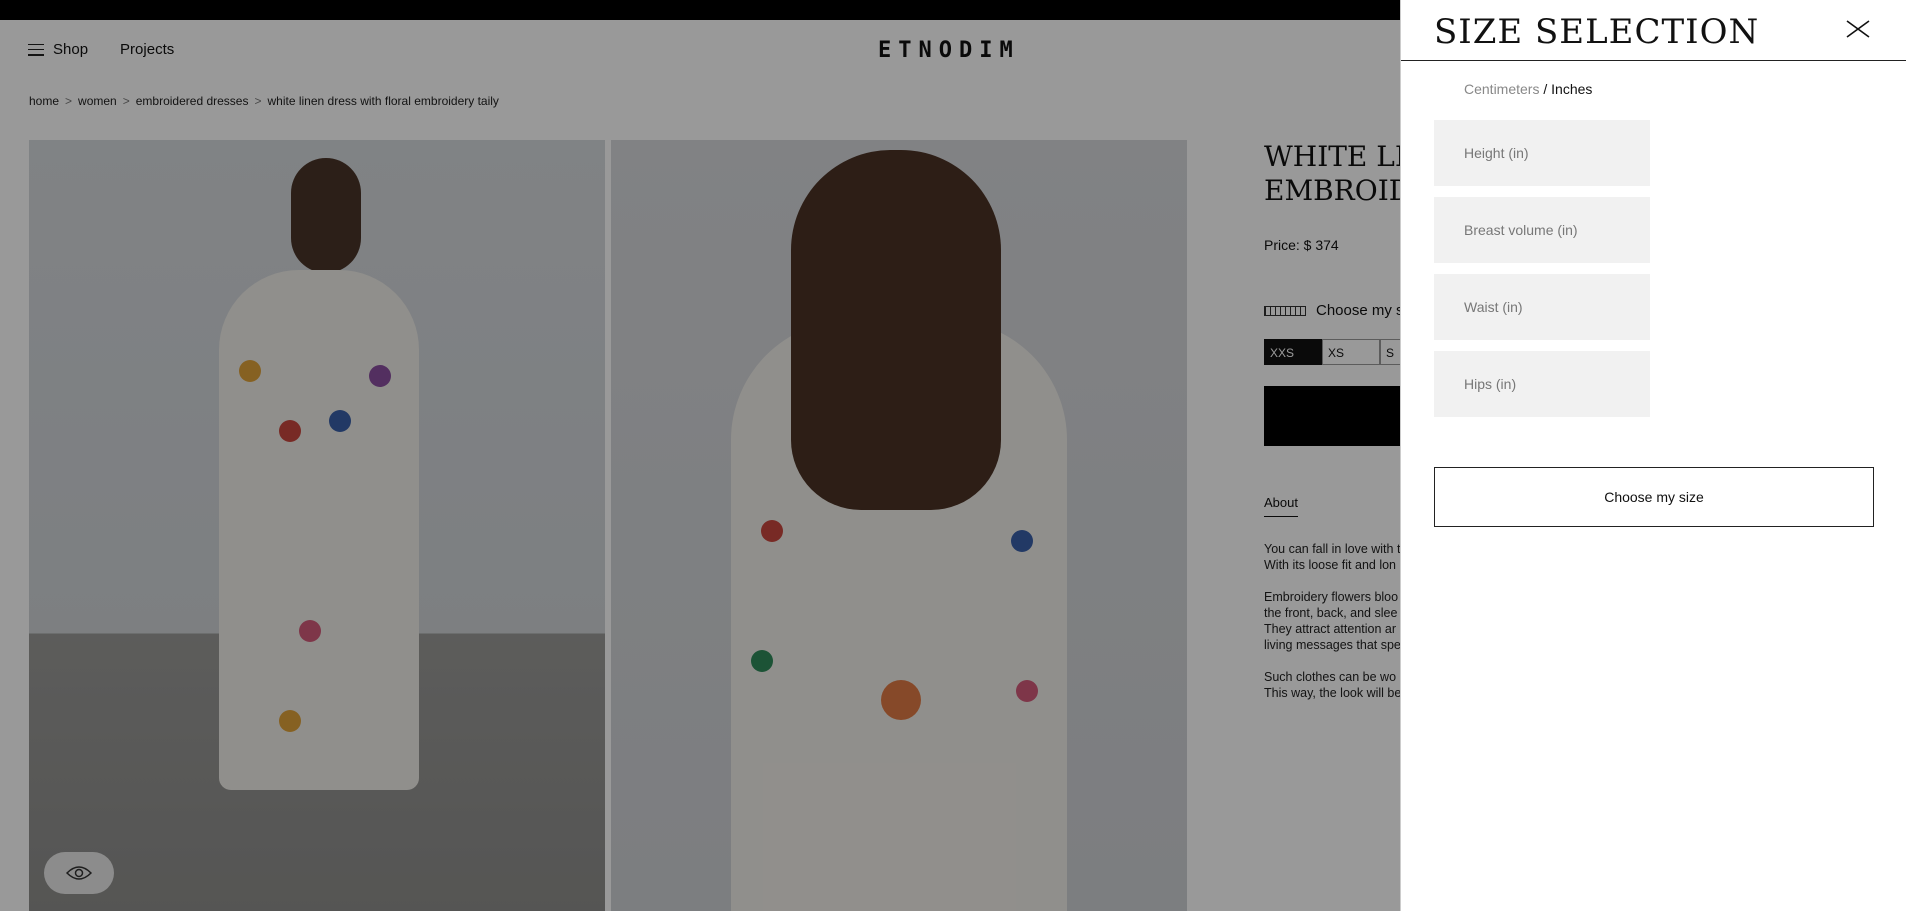 The image size is (1906, 911). Describe the element at coordinates (1542, 230) in the screenshot. I see `breast-volume-field: Breast volume (in)` at that location.